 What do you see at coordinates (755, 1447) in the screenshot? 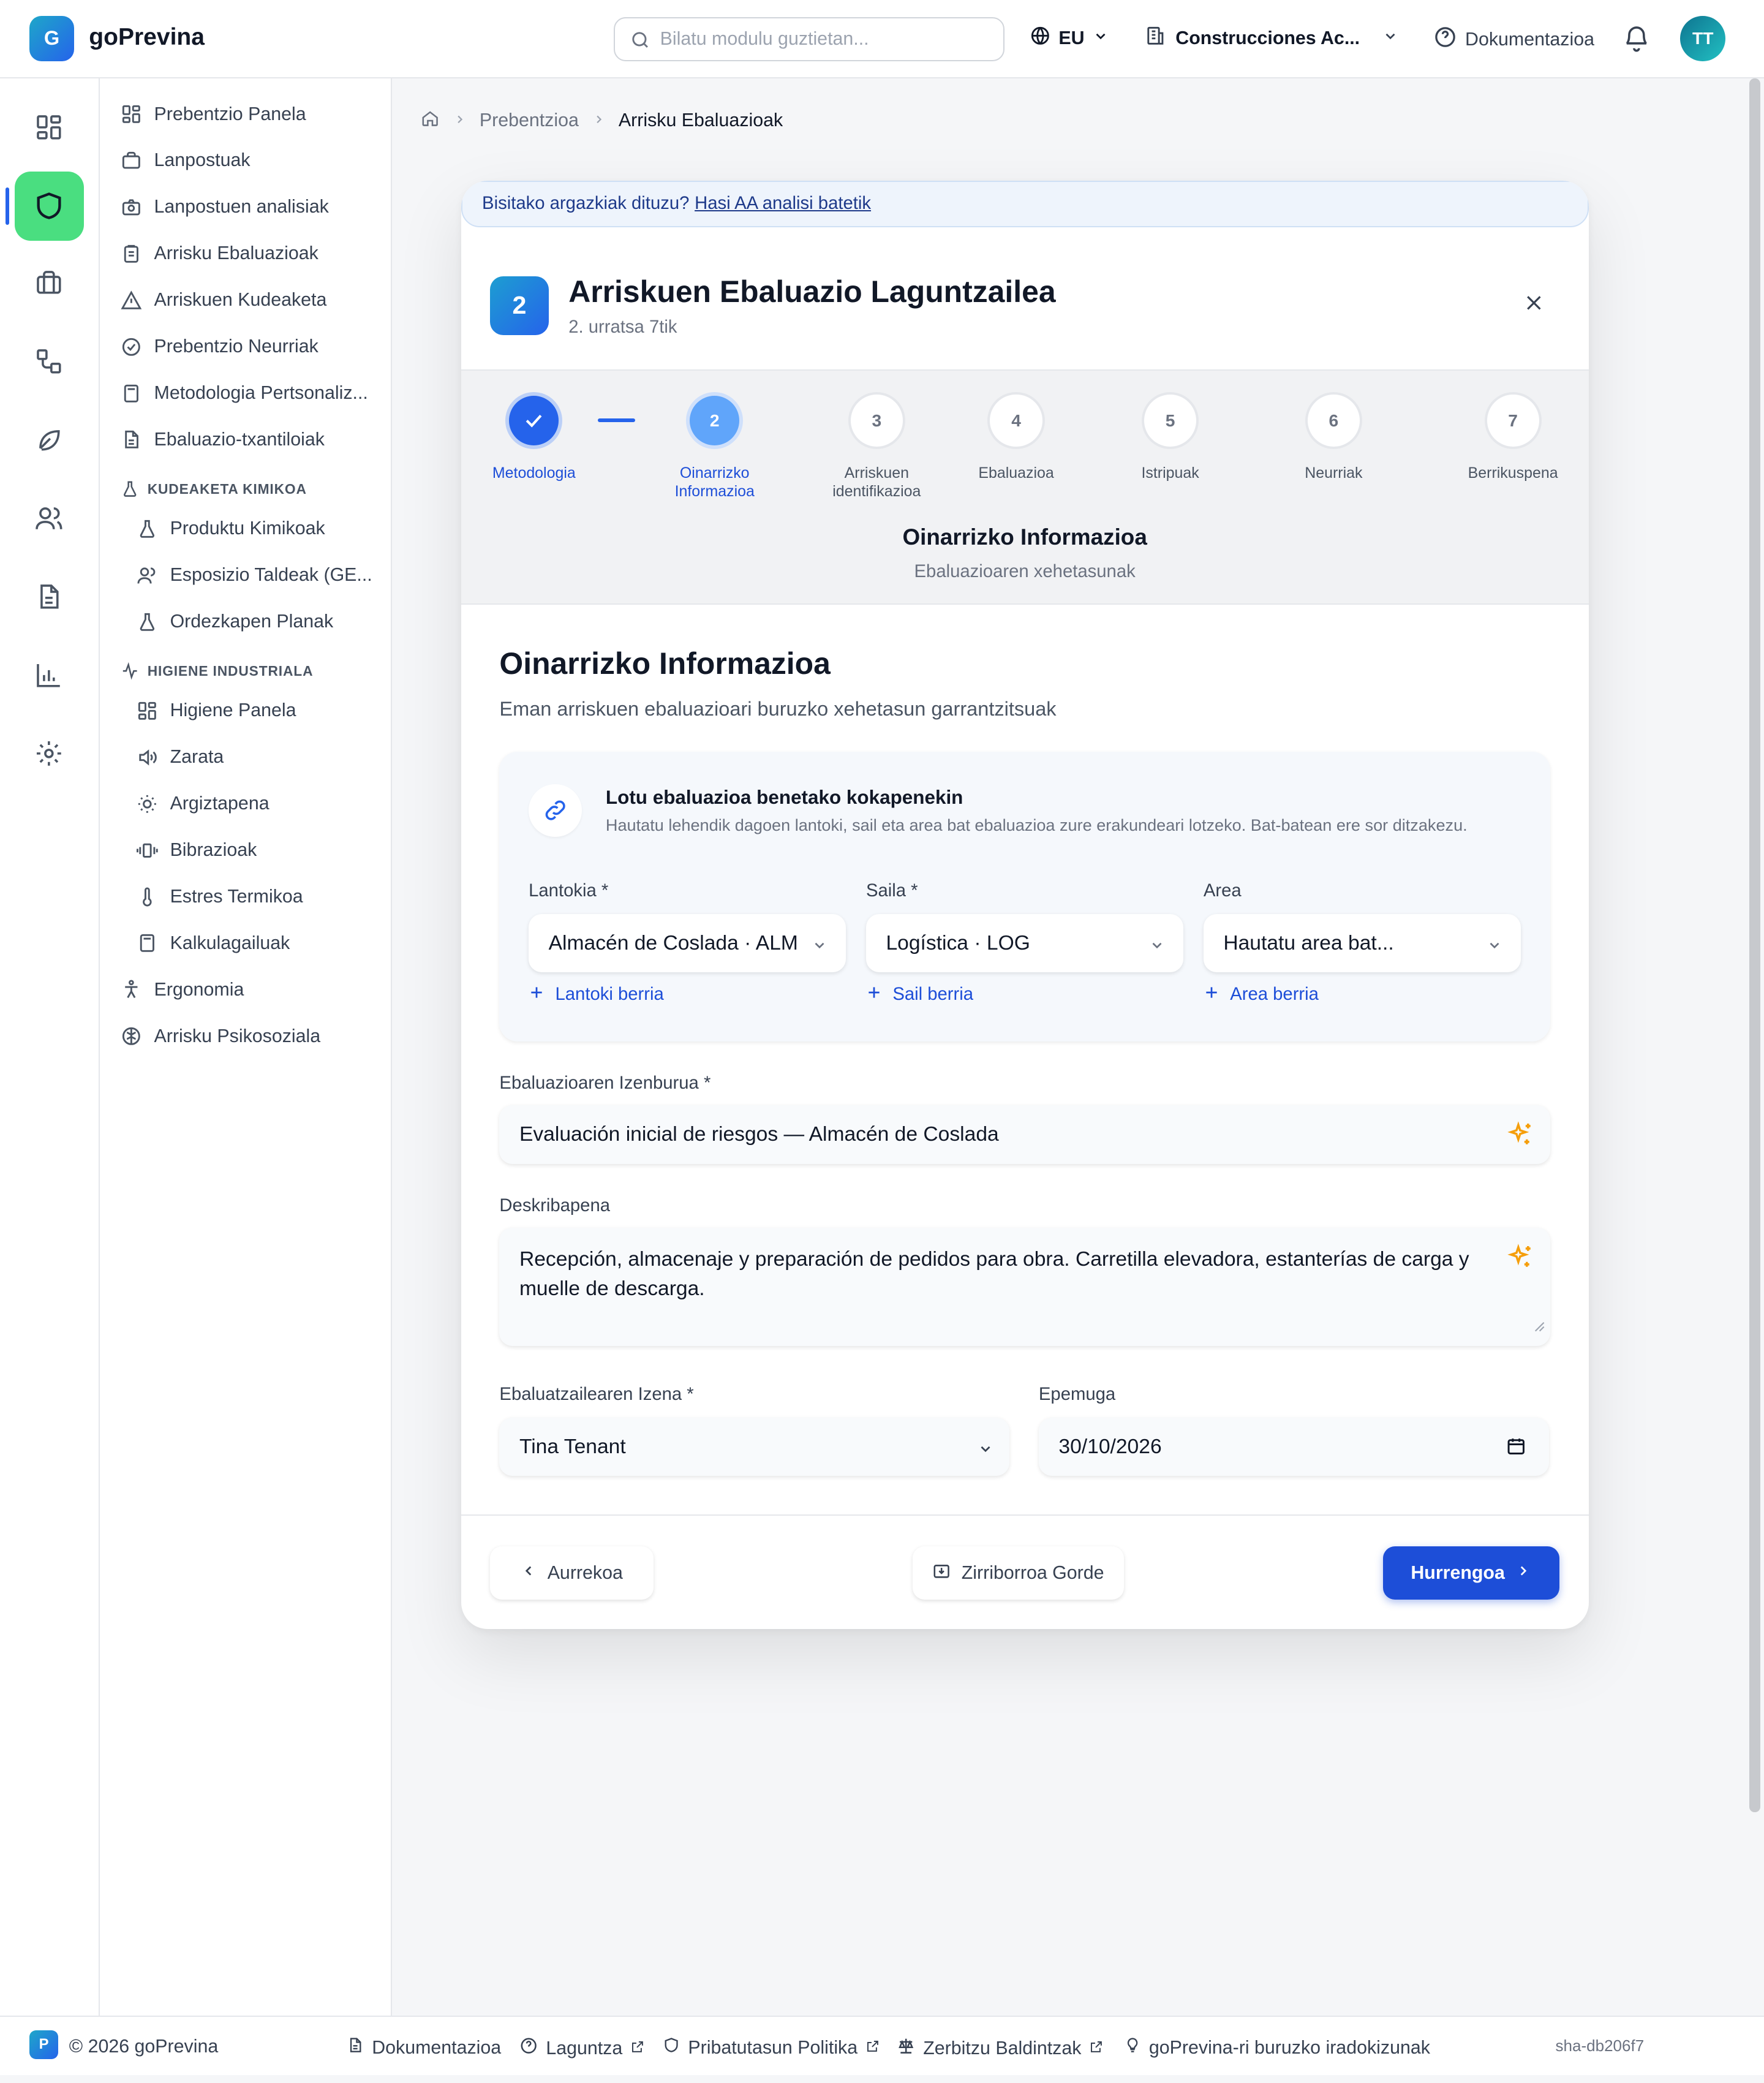
I see `evaluator-select: Tina Tenant` at bounding box center [755, 1447].